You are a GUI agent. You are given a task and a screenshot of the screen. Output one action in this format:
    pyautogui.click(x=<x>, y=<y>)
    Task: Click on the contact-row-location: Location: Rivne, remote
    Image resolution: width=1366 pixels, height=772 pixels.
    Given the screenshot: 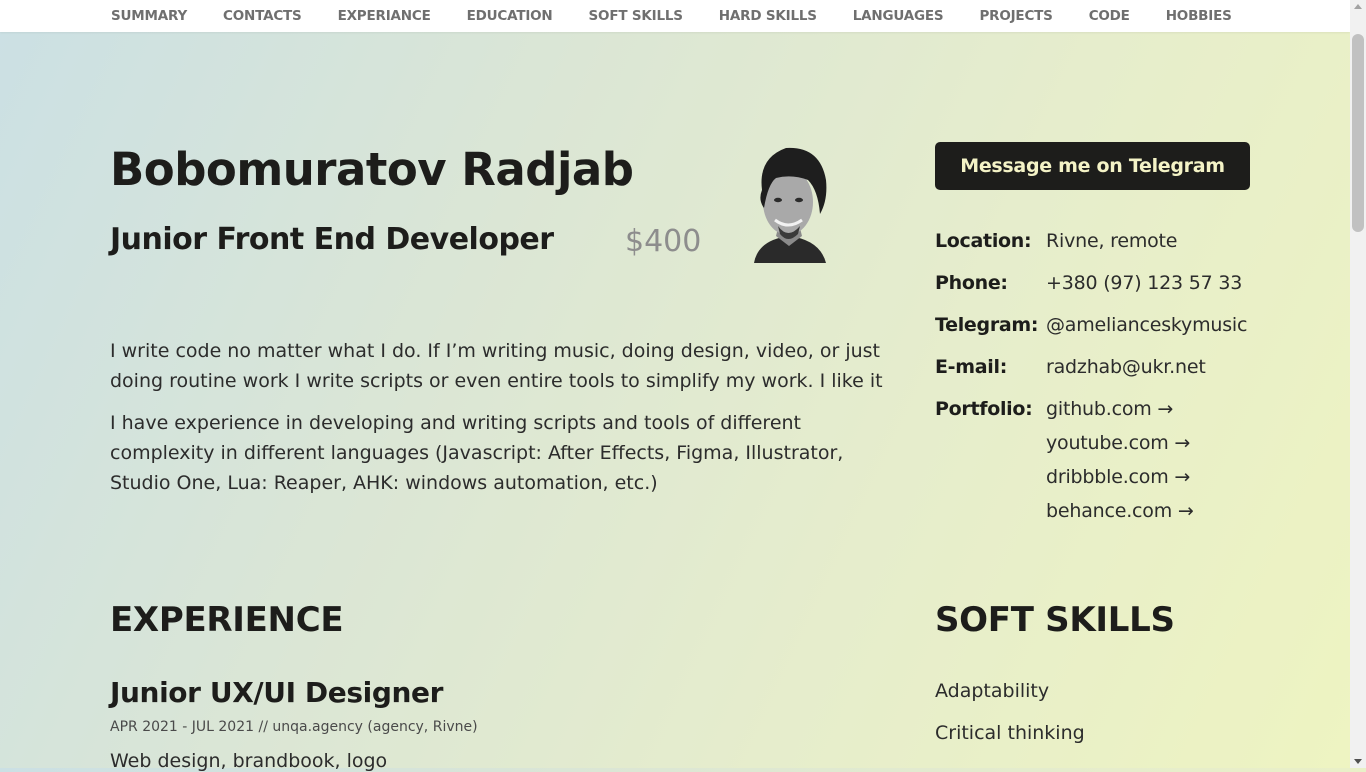 What is the action you would take?
    pyautogui.click(x=1140, y=247)
    